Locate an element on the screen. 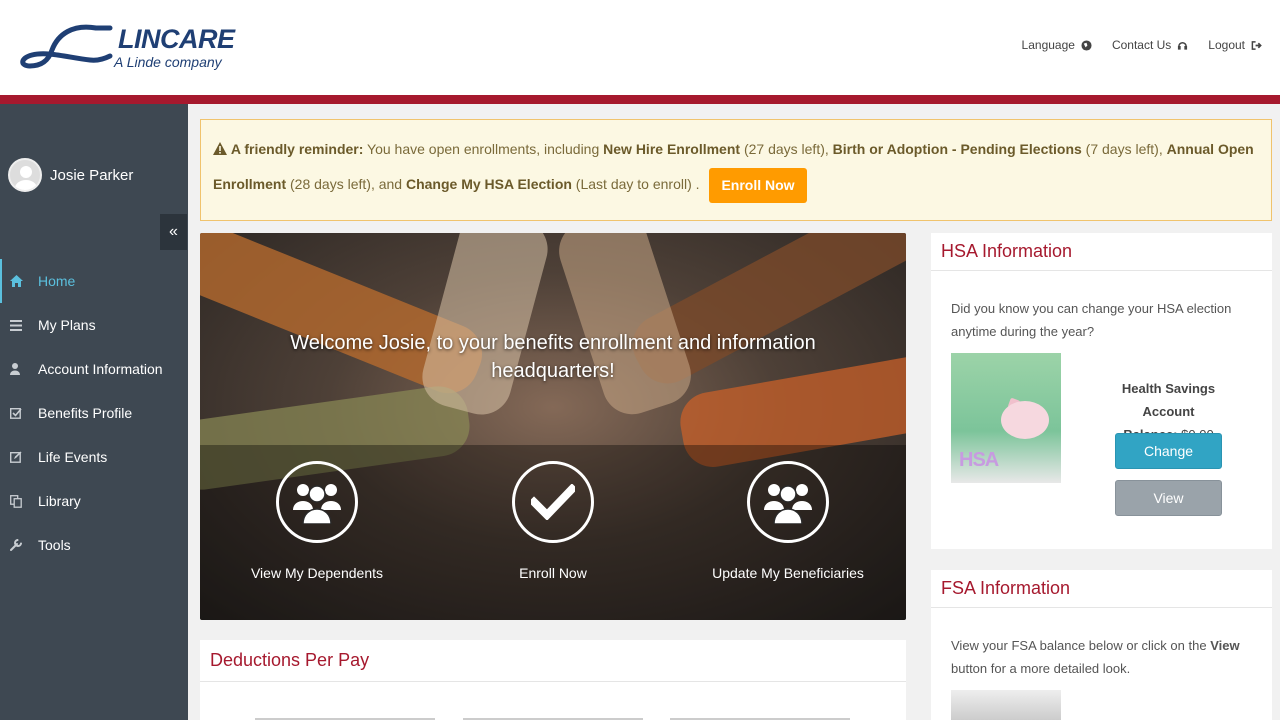 Image resolution: width=1280 pixels, height=720 pixels. header-accent-bar is located at coordinates (640, 99).